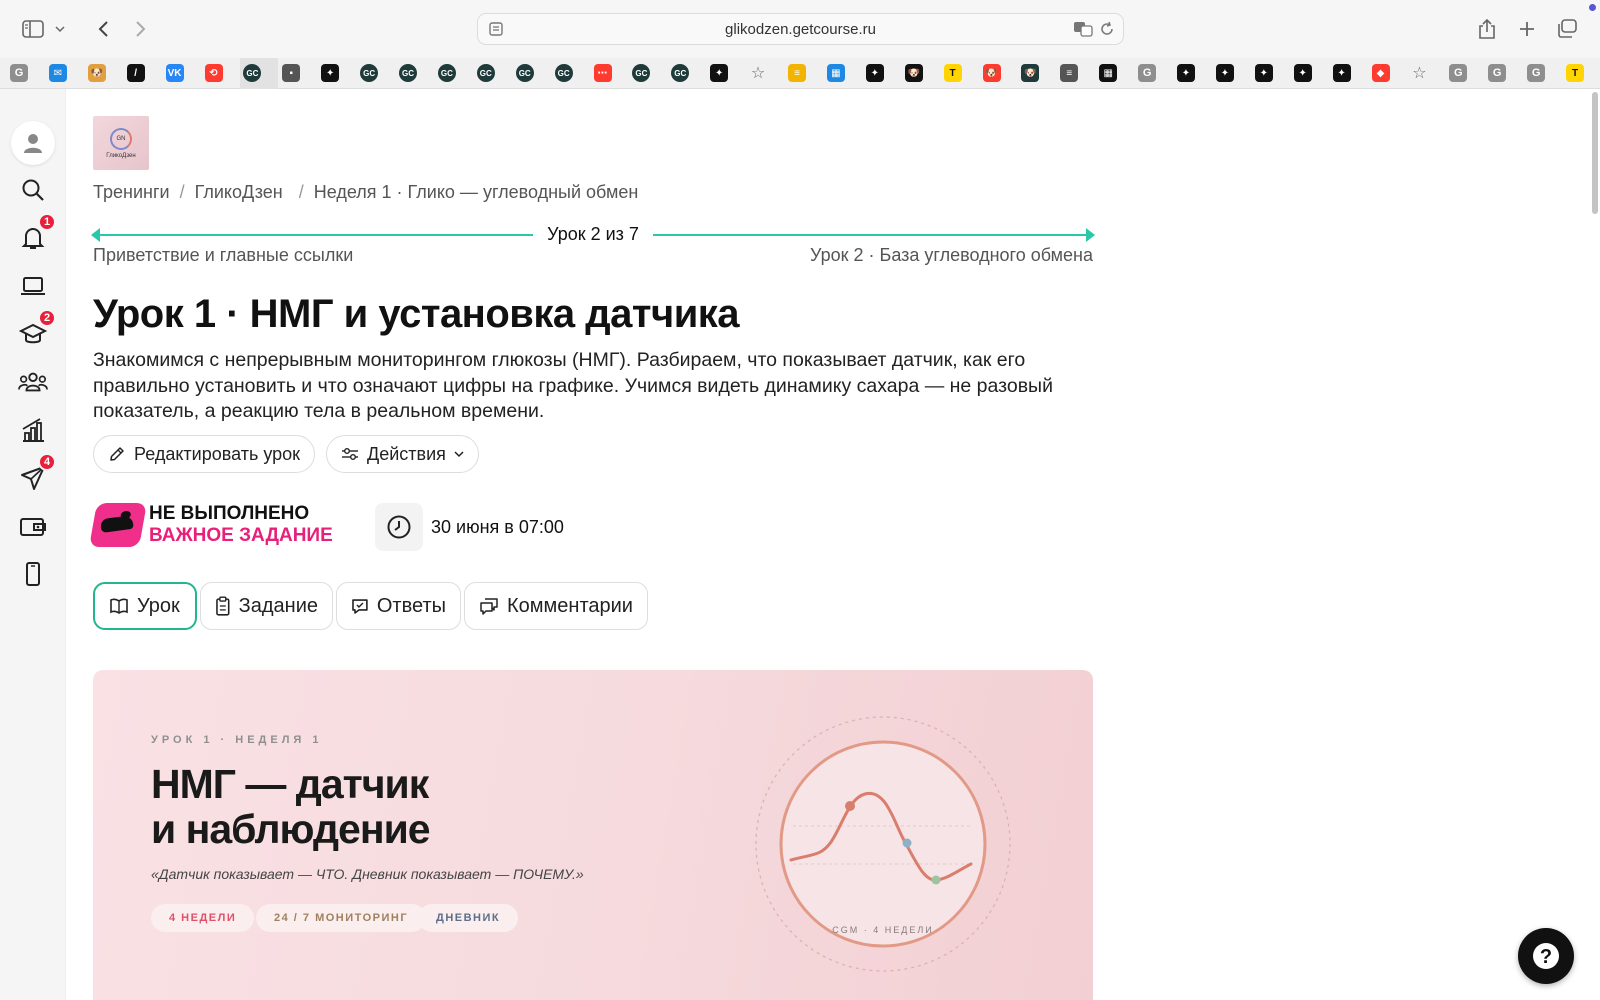 Image resolution: width=1600 pixels, height=1000 pixels. I want to click on chart-caption: CGM · 4 НЕДЕЛИ, so click(882, 930).